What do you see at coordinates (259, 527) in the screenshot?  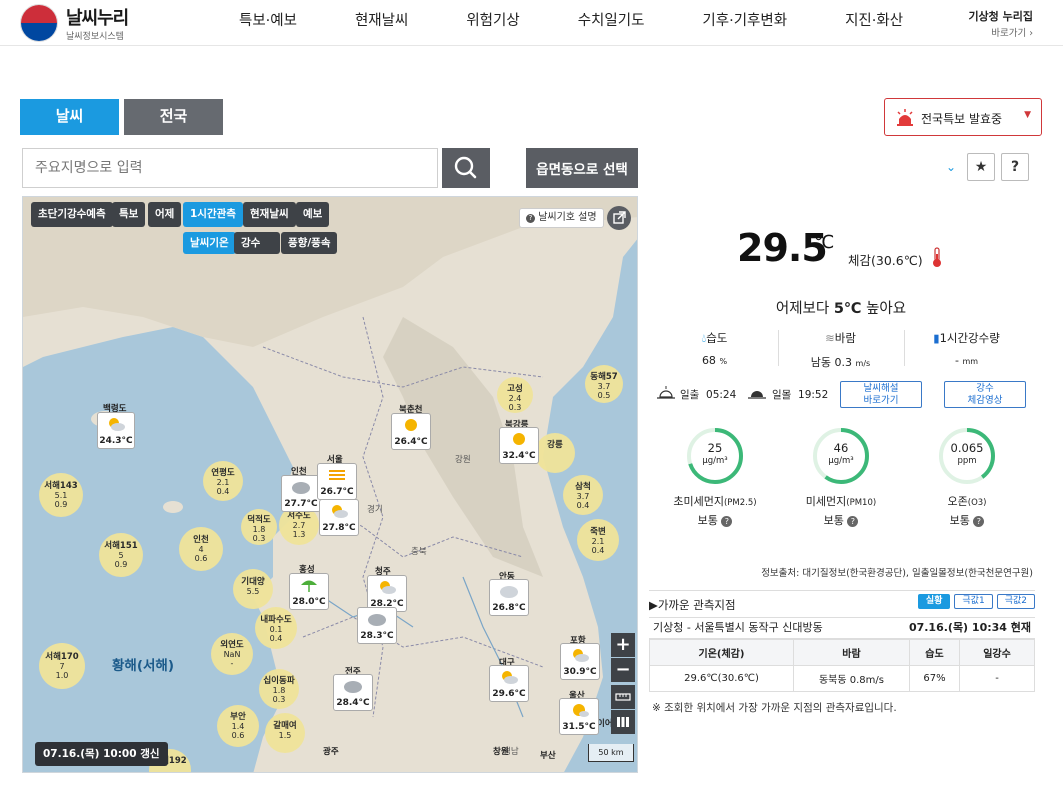 I see `buoy-deokjeokdo: 덕적도 1.8 0.3` at bounding box center [259, 527].